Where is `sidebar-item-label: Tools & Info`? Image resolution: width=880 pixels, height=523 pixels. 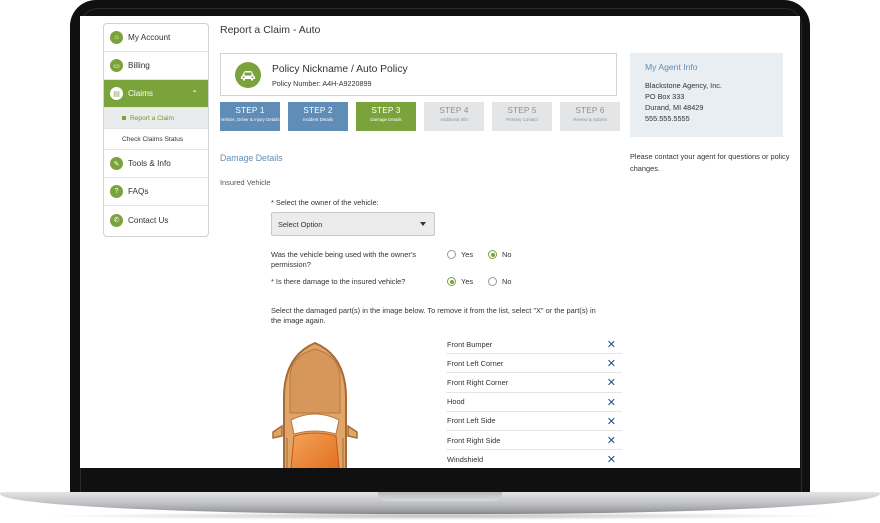
sidebar-item-label: Tools & Info is located at coordinates (149, 163).